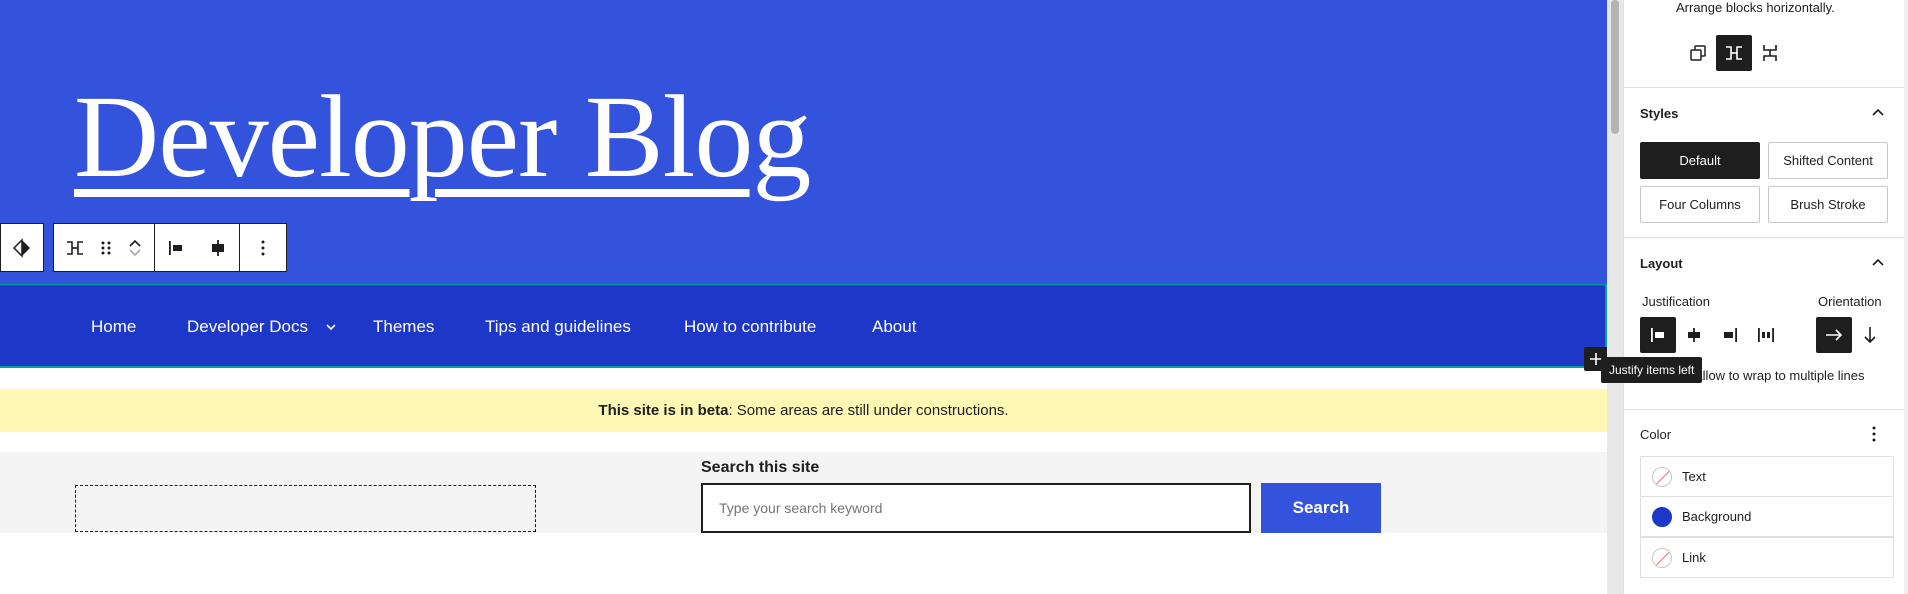 The image size is (1908, 594). What do you see at coordinates (1615, 297) in the screenshot?
I see `canvas-scrollbar` at bounding box center [1615, 297].